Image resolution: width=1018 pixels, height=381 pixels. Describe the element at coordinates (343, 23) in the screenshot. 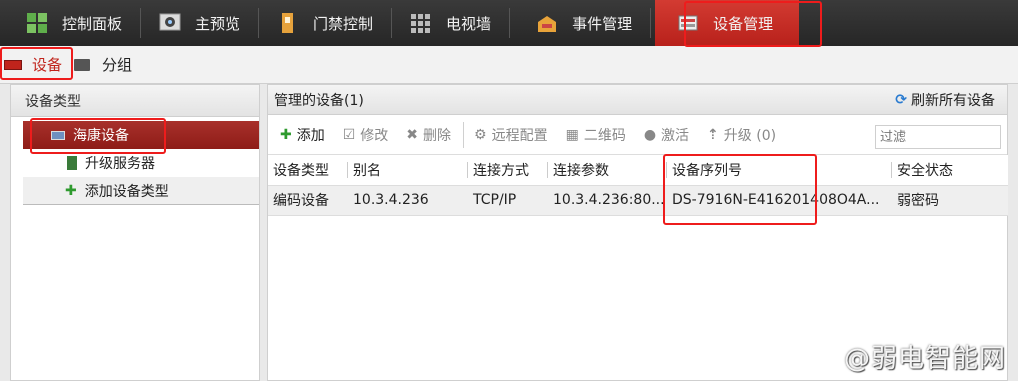

I see `nav-label: 门禁控制` at that location.